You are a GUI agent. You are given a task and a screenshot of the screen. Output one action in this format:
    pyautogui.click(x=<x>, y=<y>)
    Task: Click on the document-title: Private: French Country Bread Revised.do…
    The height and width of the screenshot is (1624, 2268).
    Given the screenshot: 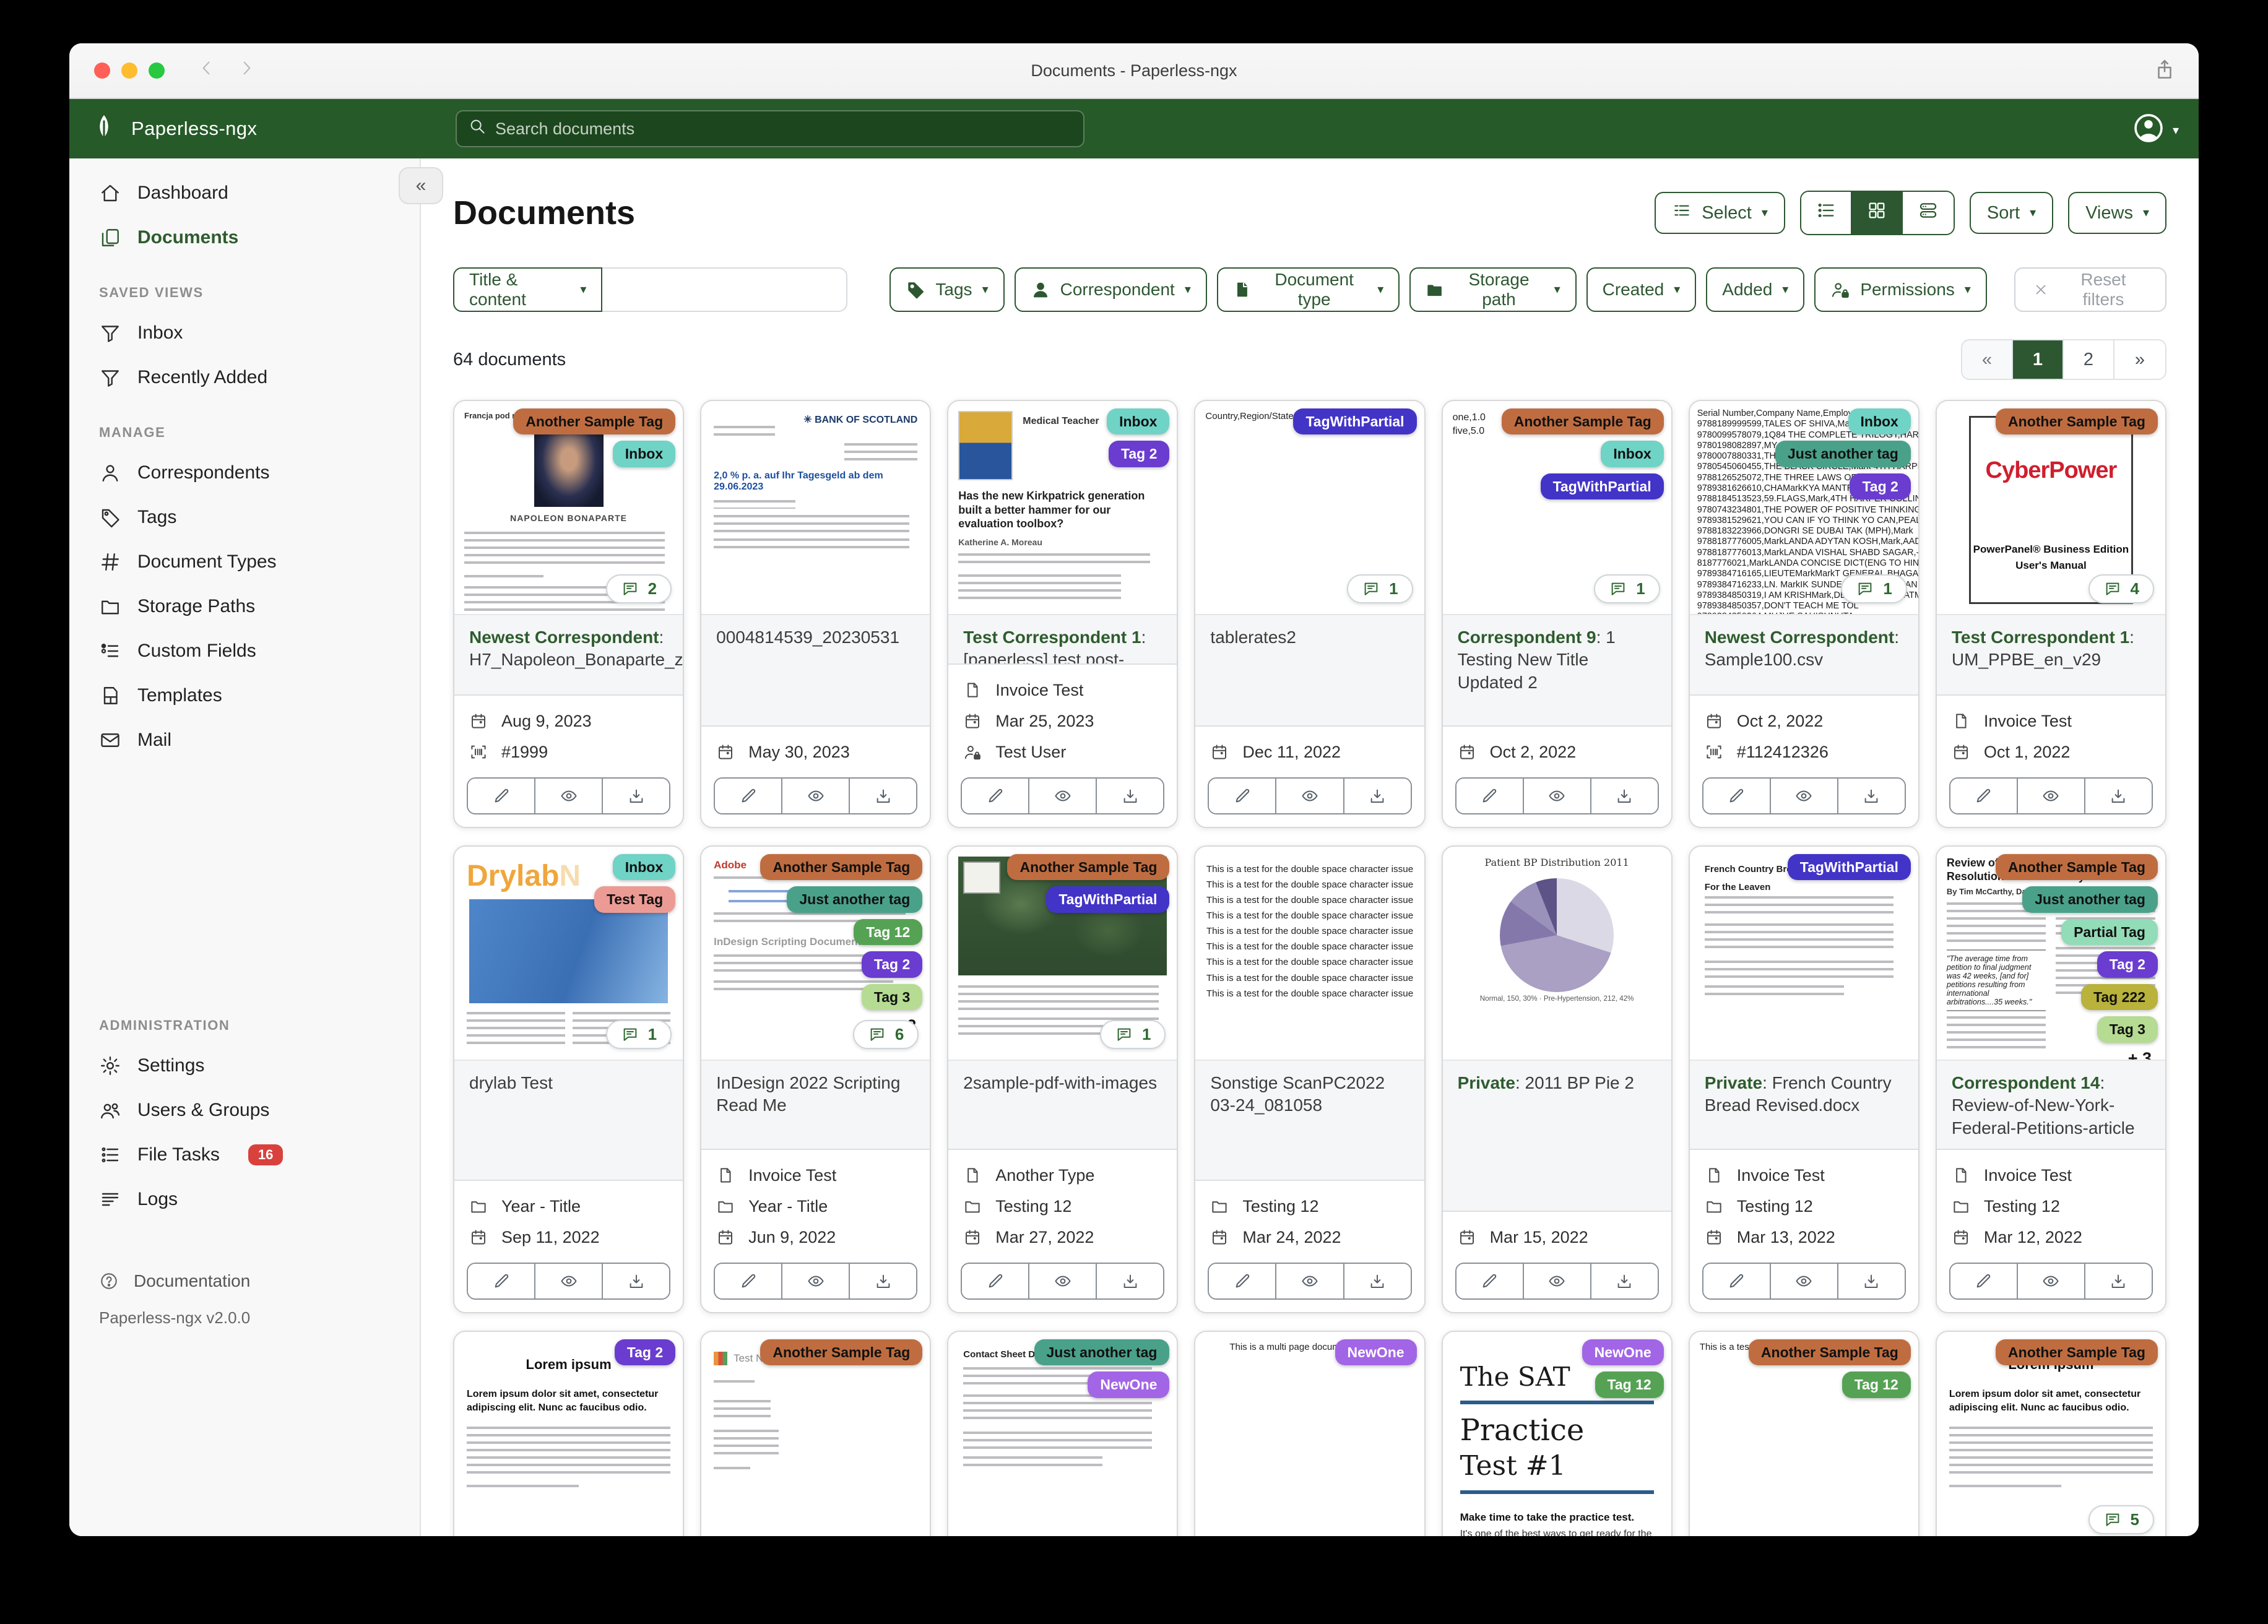 What is the action you would take?
    pyautogui.click(x=1803, y=1105)
    